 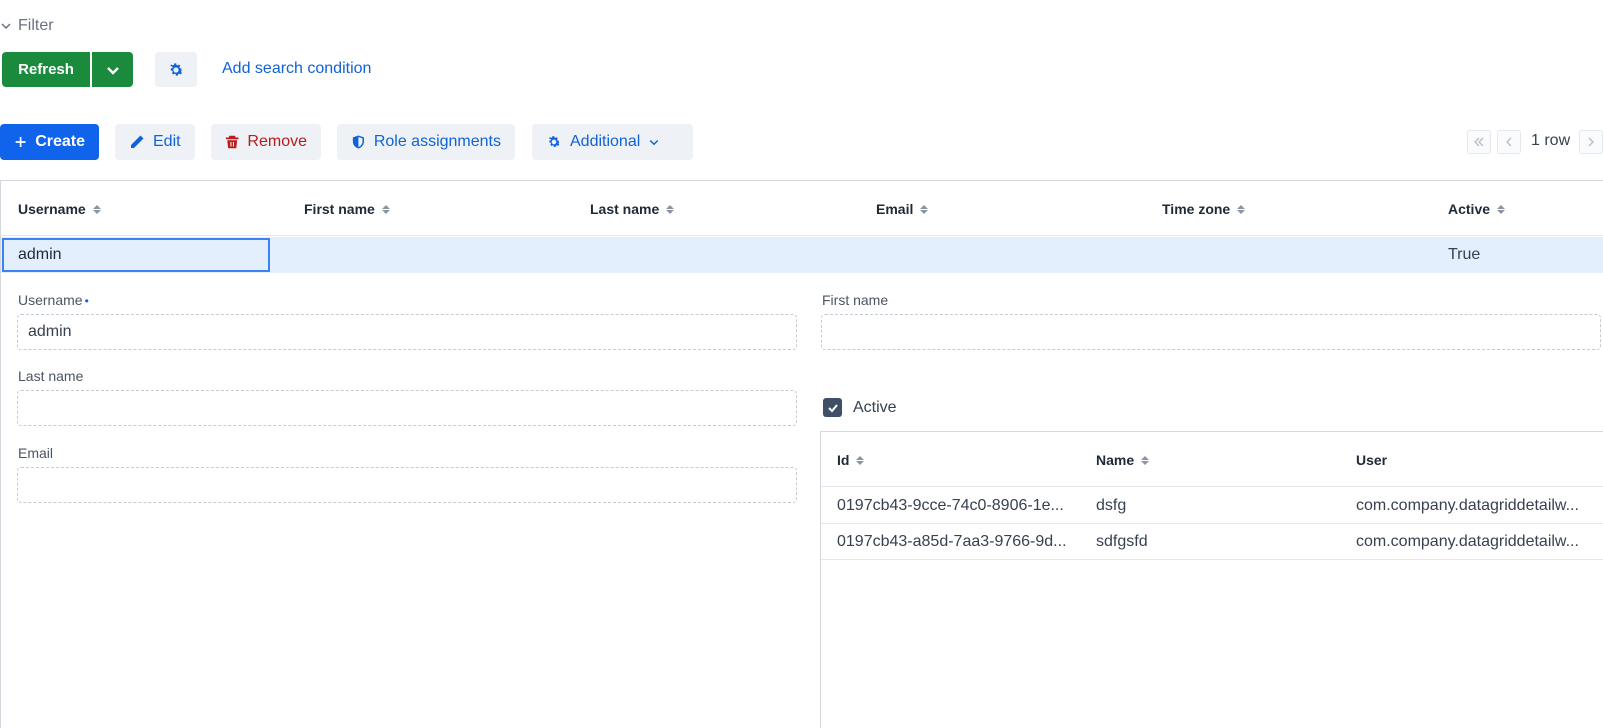 I want to click on email-label: Email, so click(x=36, y=453).